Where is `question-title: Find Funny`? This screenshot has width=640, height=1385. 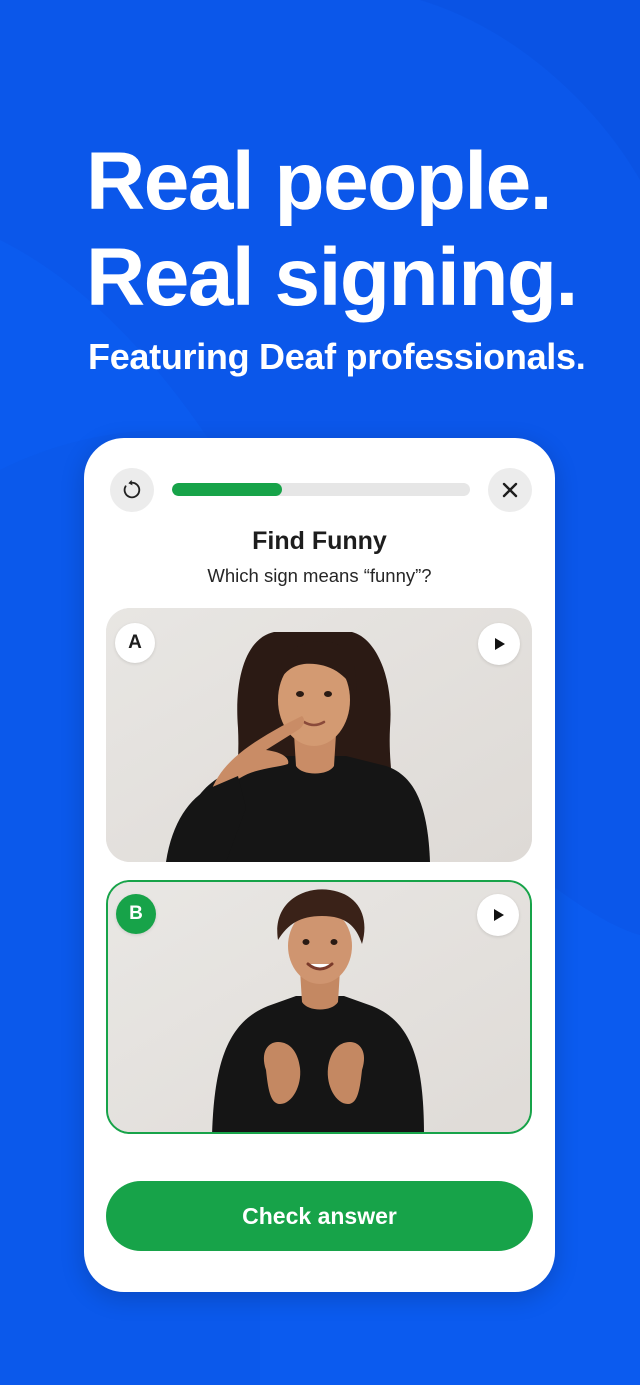 question-title: Find Funny is located at coordinates (319, 541).